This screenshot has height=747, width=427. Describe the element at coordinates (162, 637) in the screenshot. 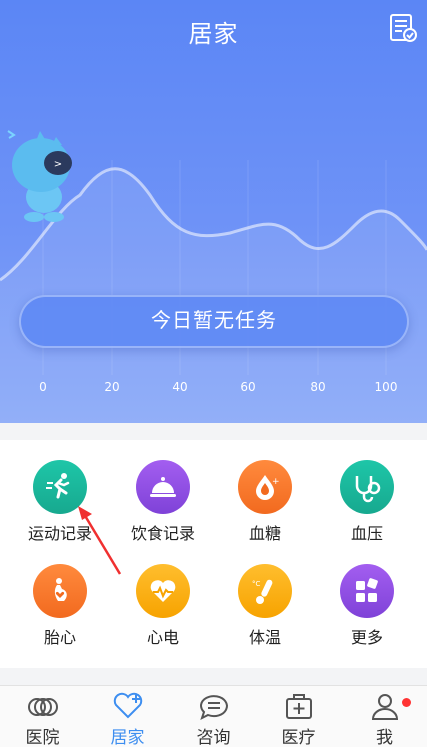

I see `feature-label: 心电` at that location.